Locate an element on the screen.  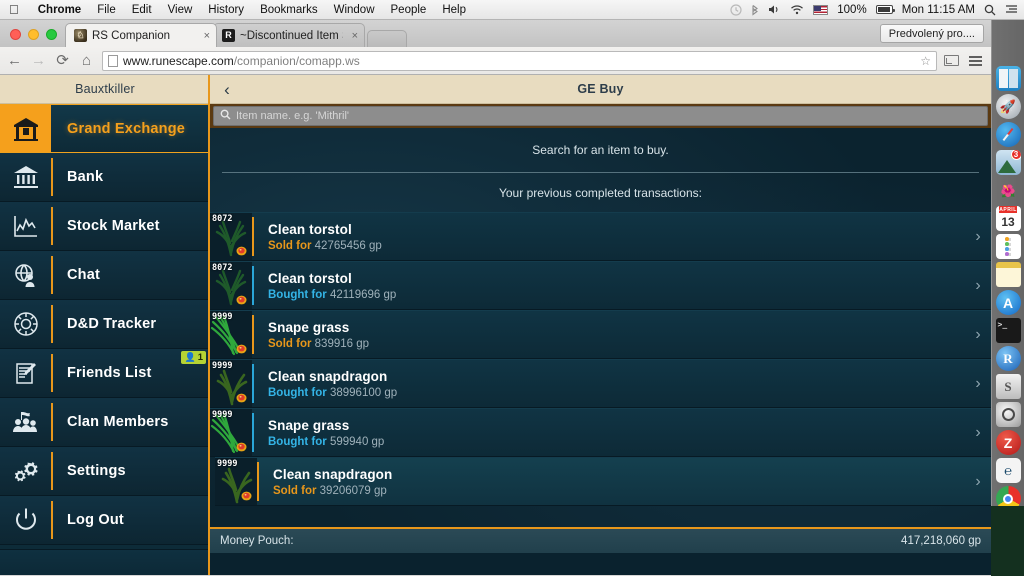
new-tab-button is located at coordinates (387, 38).